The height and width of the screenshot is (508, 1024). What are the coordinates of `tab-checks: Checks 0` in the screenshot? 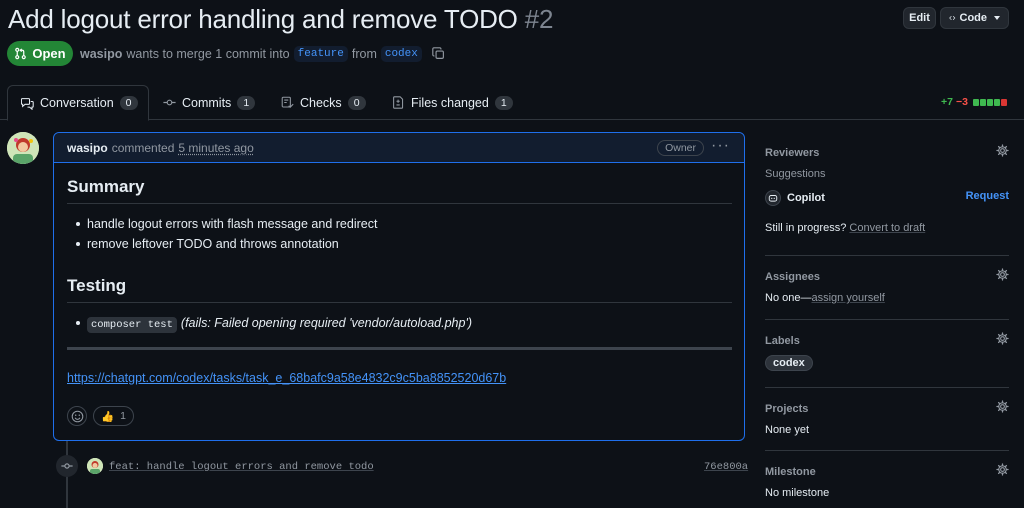 It's located at (323, 102).